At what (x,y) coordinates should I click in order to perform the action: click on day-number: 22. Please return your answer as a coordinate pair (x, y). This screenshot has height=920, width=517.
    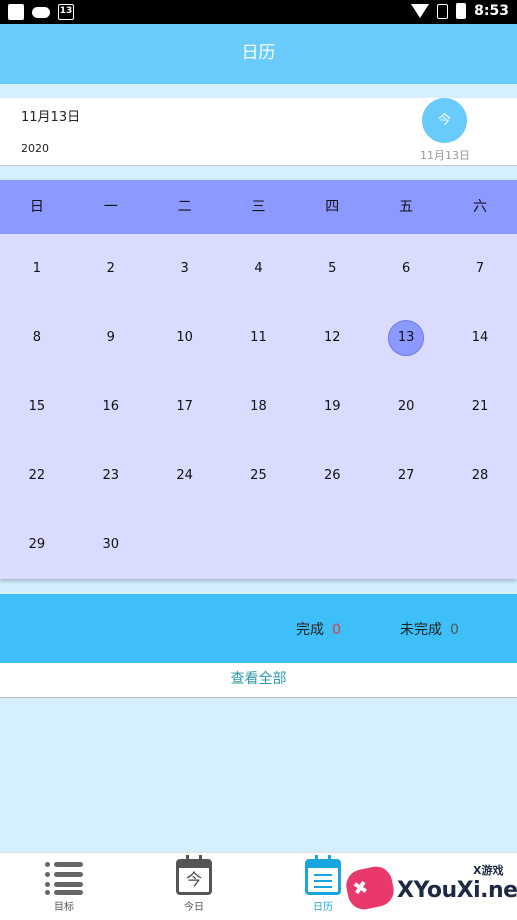
    Looking at the image, I should click on (37, 475).